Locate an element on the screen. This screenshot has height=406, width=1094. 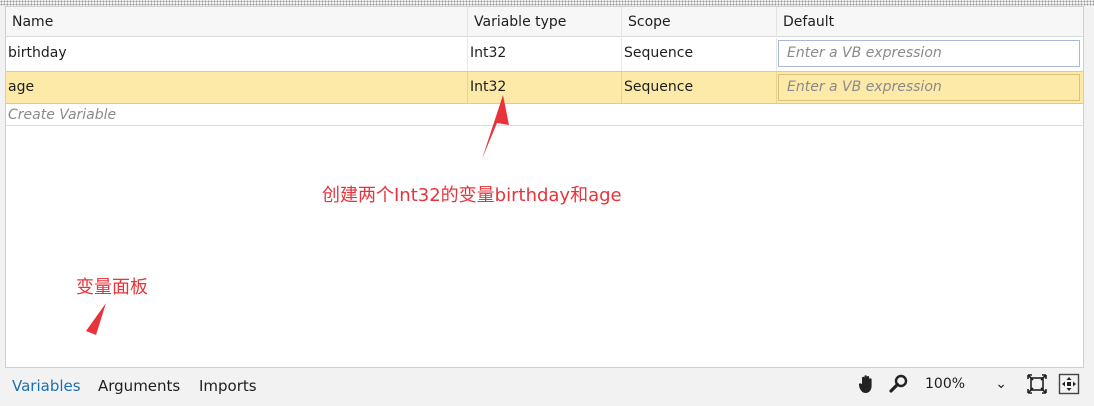
column-header-variable-type: Variable type is located at coordinates (545, 22).